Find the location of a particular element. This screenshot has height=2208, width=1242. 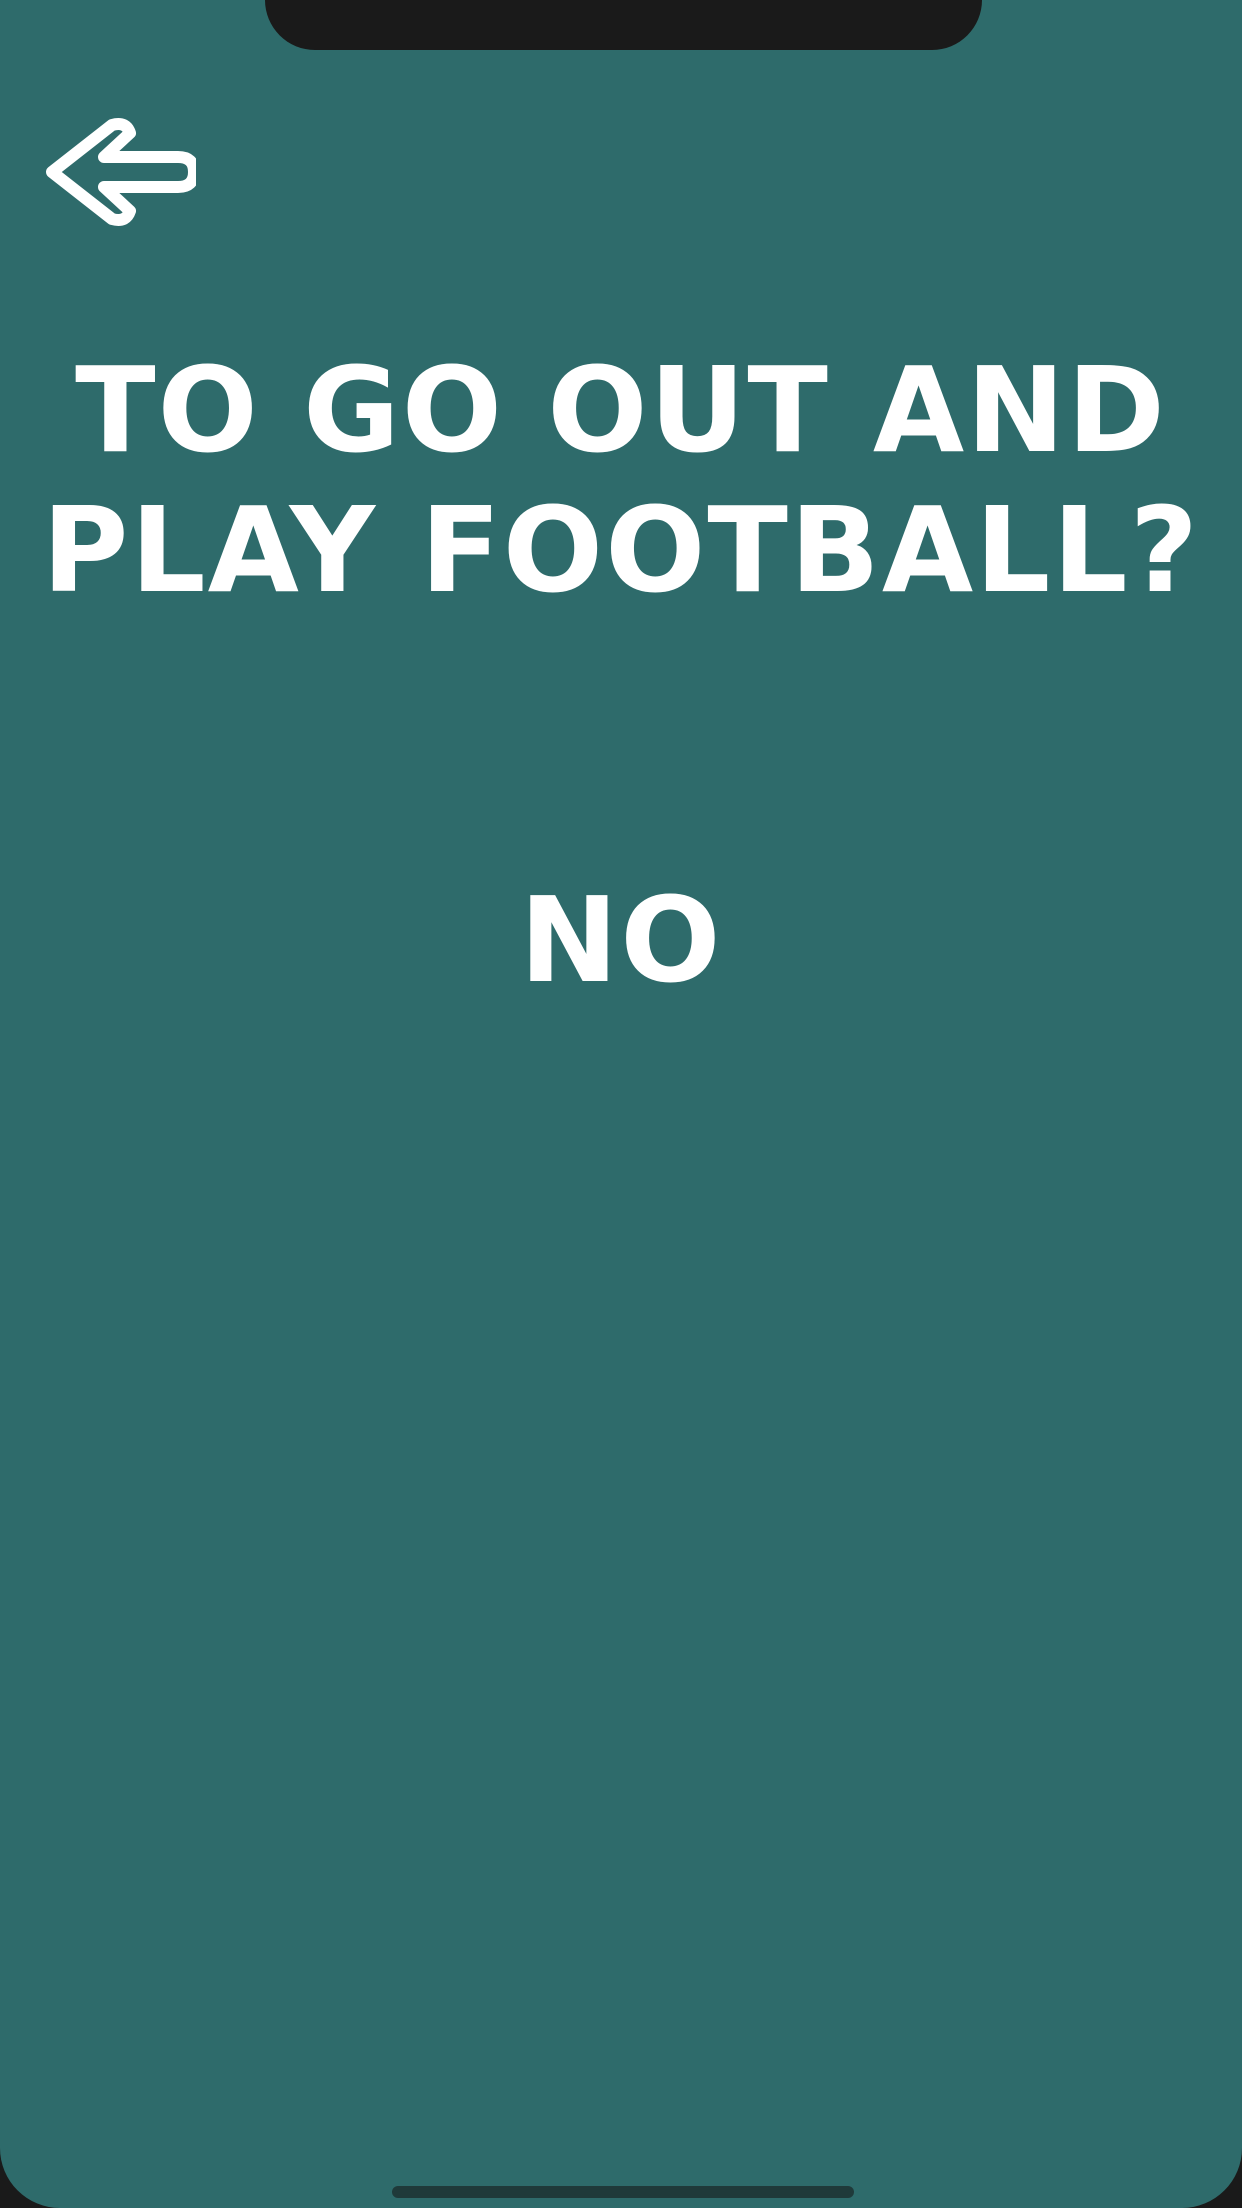

home-indicator is located at coordinates (623, 2192).